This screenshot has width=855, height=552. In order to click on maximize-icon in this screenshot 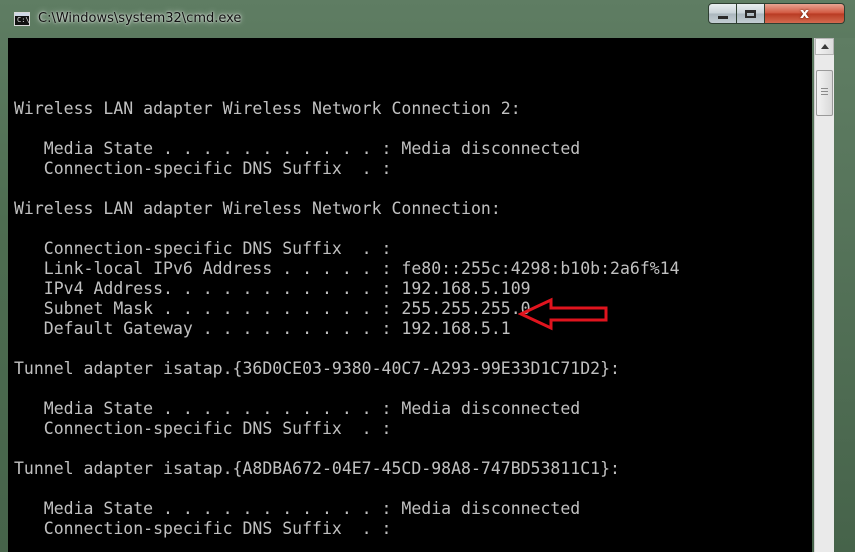, I will do `click(750, 13)`.